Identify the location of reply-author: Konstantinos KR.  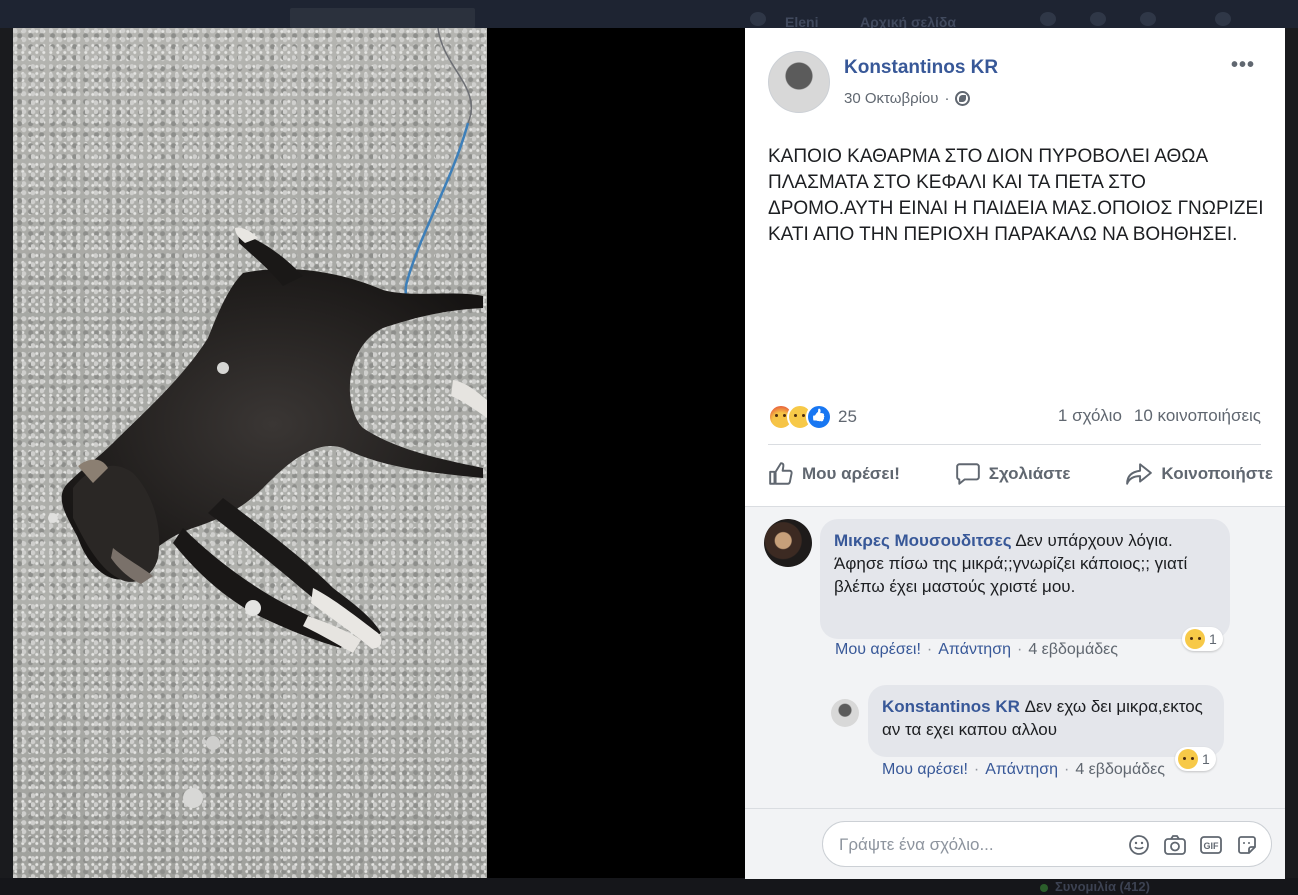
(951, 706).